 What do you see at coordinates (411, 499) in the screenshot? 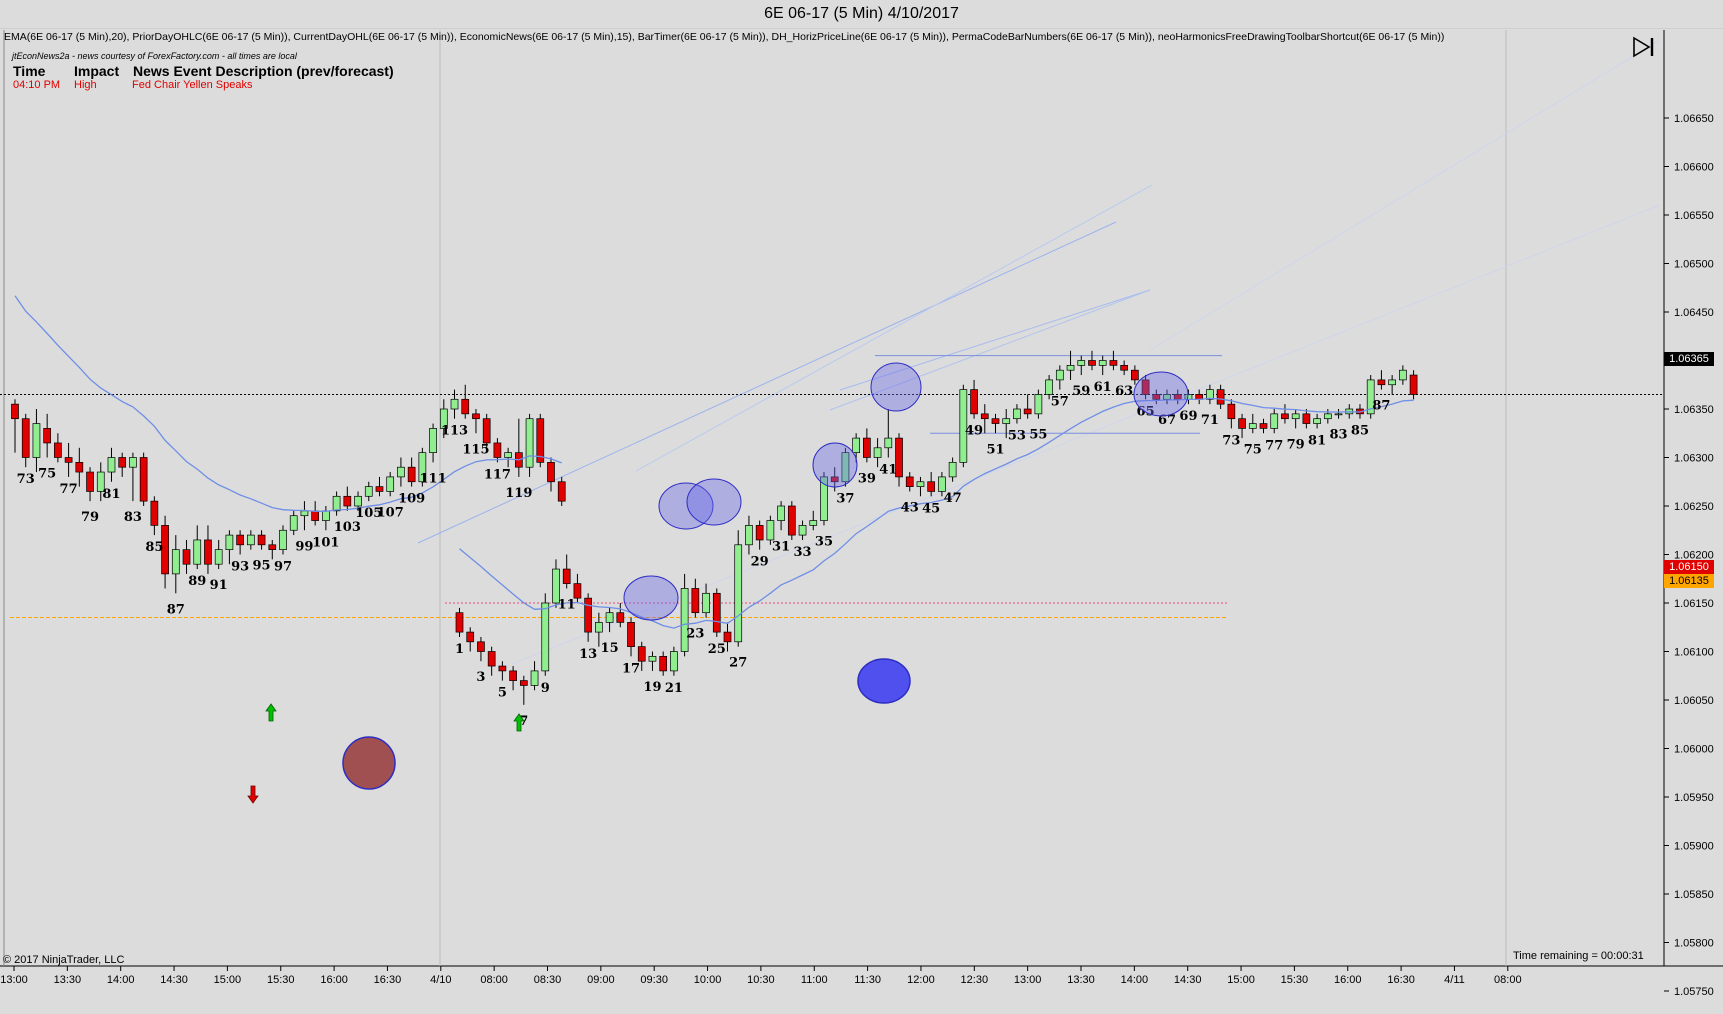
I see `bar-number-label: 109` at bounding box center [411, 499].